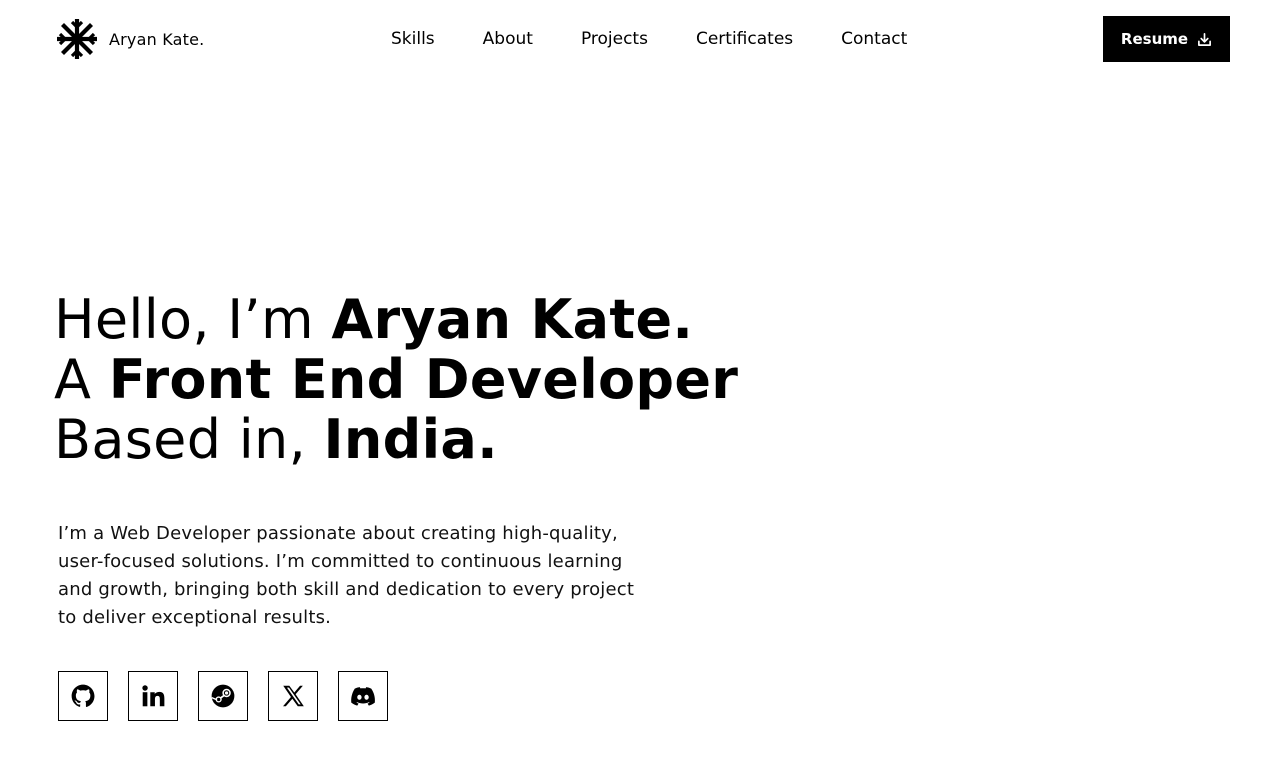  I want to click on discord-icon, so click(363, 696).